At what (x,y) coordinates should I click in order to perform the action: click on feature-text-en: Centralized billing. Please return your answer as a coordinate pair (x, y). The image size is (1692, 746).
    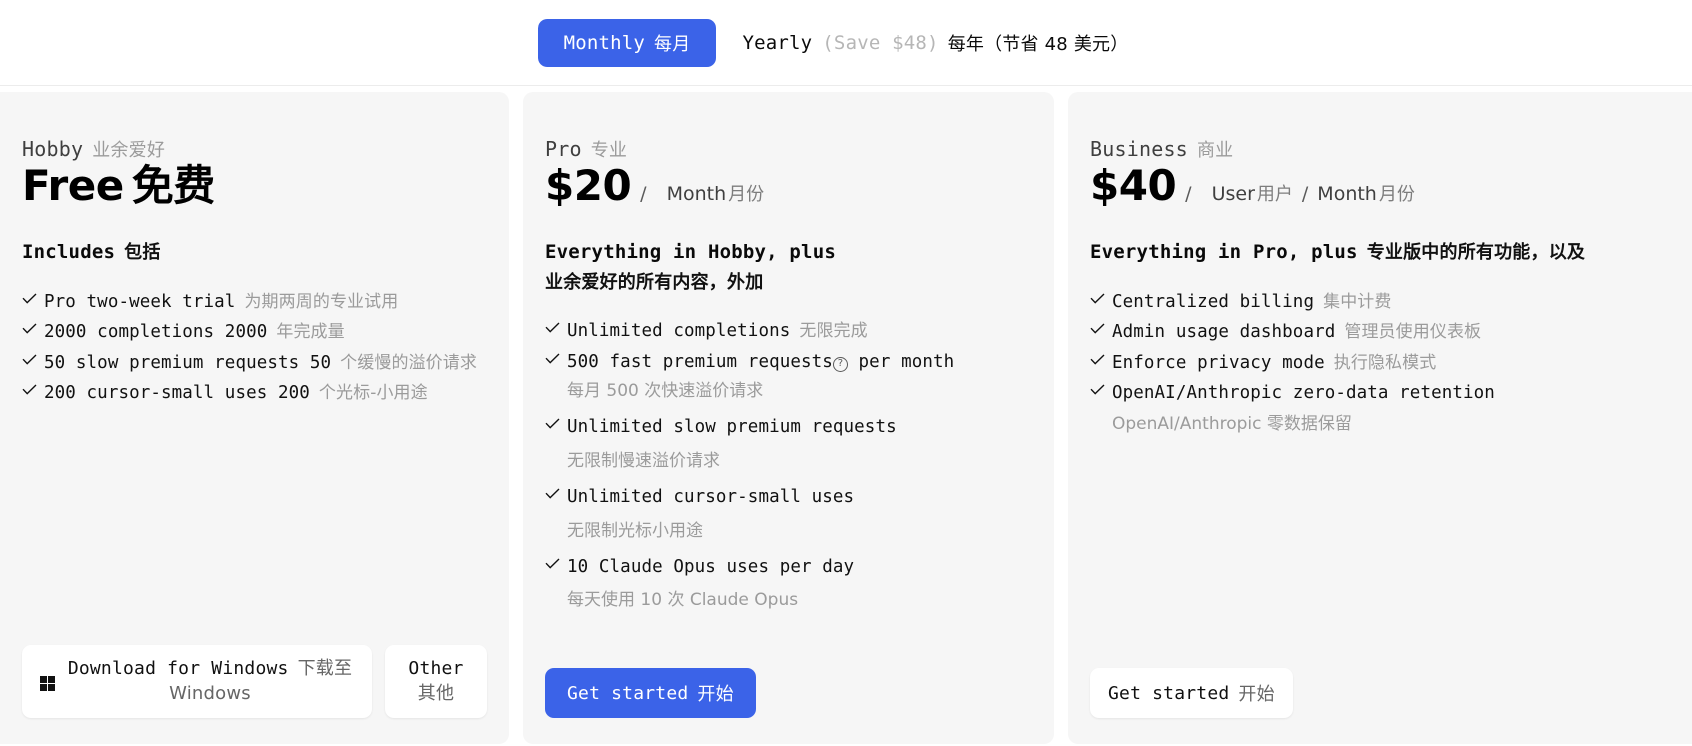
    Looking at the image, I should click on (1213, 301).